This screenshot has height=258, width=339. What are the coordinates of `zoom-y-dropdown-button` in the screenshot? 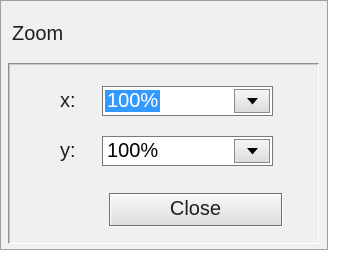 It's located at (252, 151).